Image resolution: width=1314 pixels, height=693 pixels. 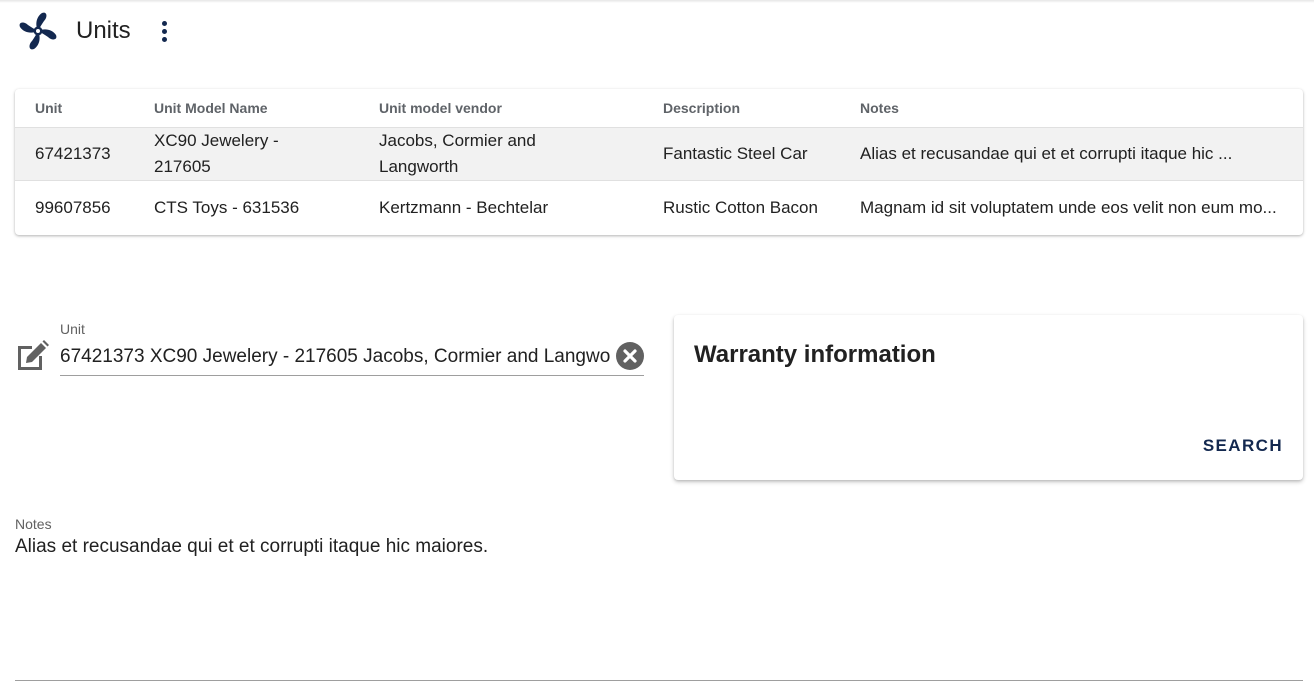 I want to click on cell-unit-model-name: CTS Toys - 631536, so click(x=227, y=207).